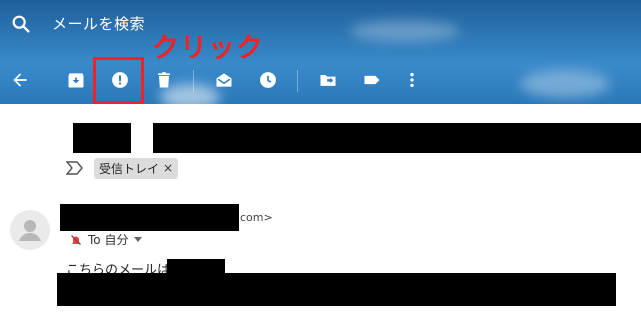  I want to click on notification-off-icon, so click(76, 239).